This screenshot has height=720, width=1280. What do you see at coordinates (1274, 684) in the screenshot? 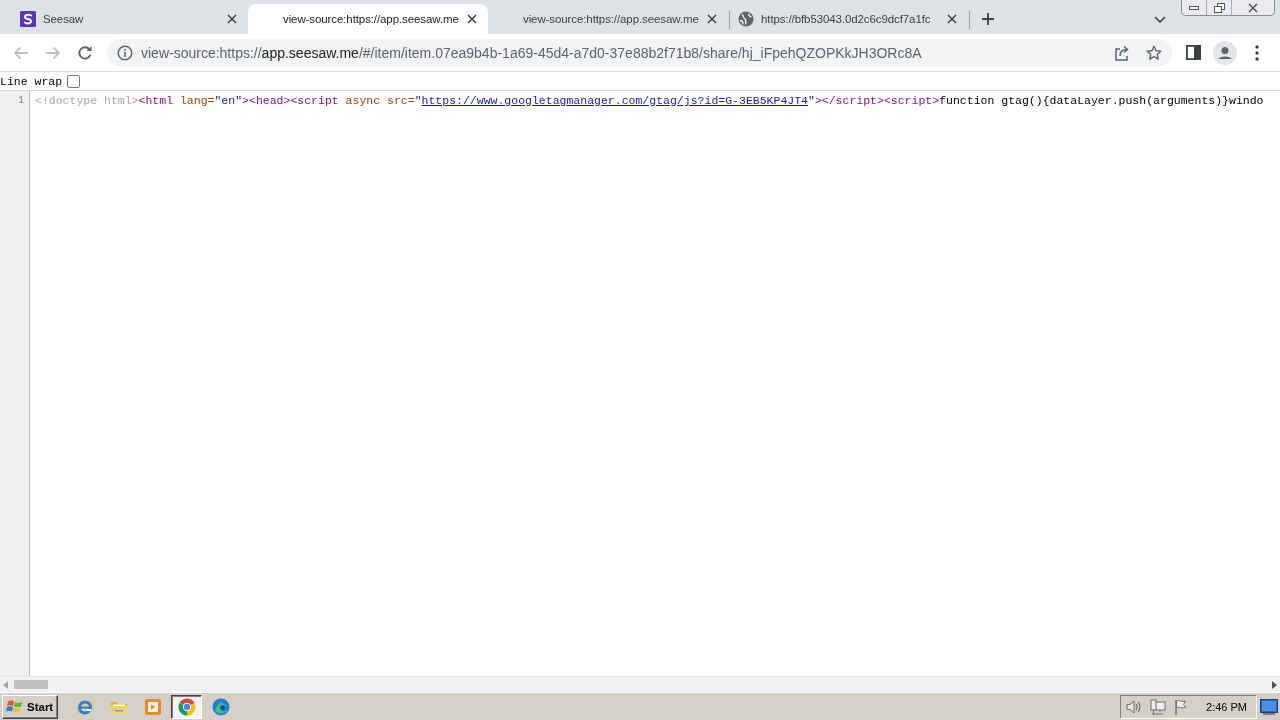
I see `right-arrow-icon` at bounding box center [1274, 684].